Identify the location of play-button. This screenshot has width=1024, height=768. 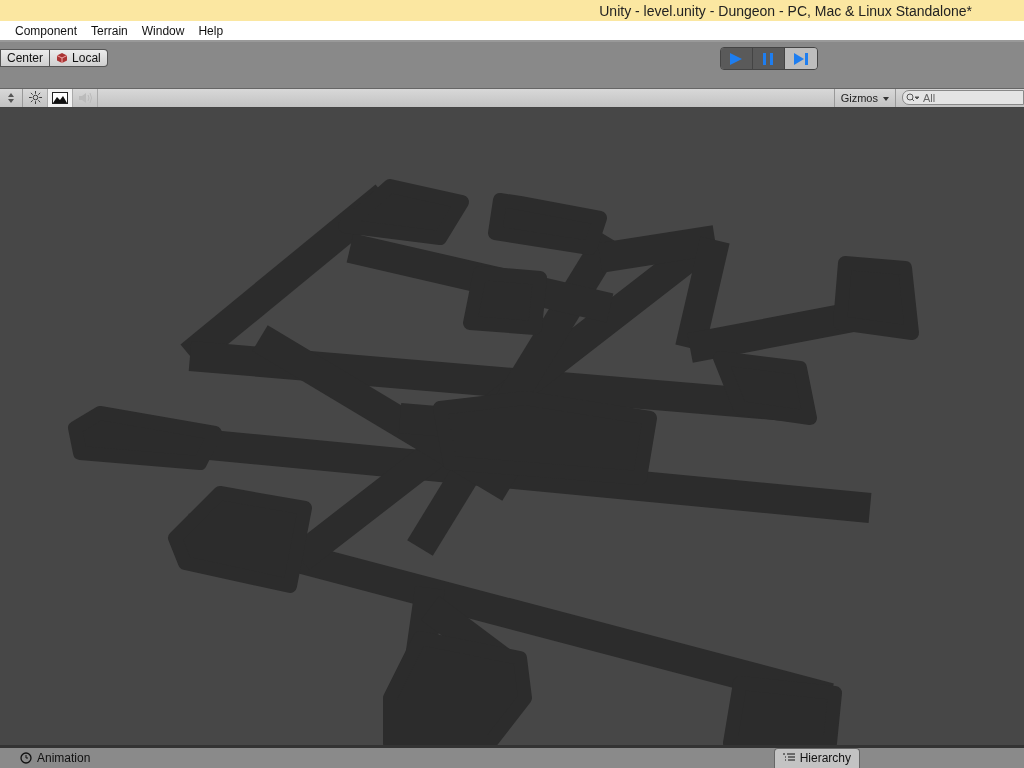
(736, 59).